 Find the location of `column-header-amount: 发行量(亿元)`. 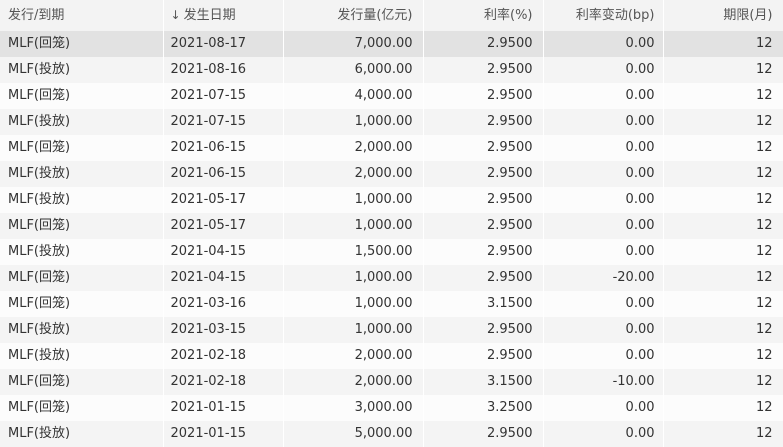

column-header-amount: 发行量(亿元) is located at coordinates (353, 15).